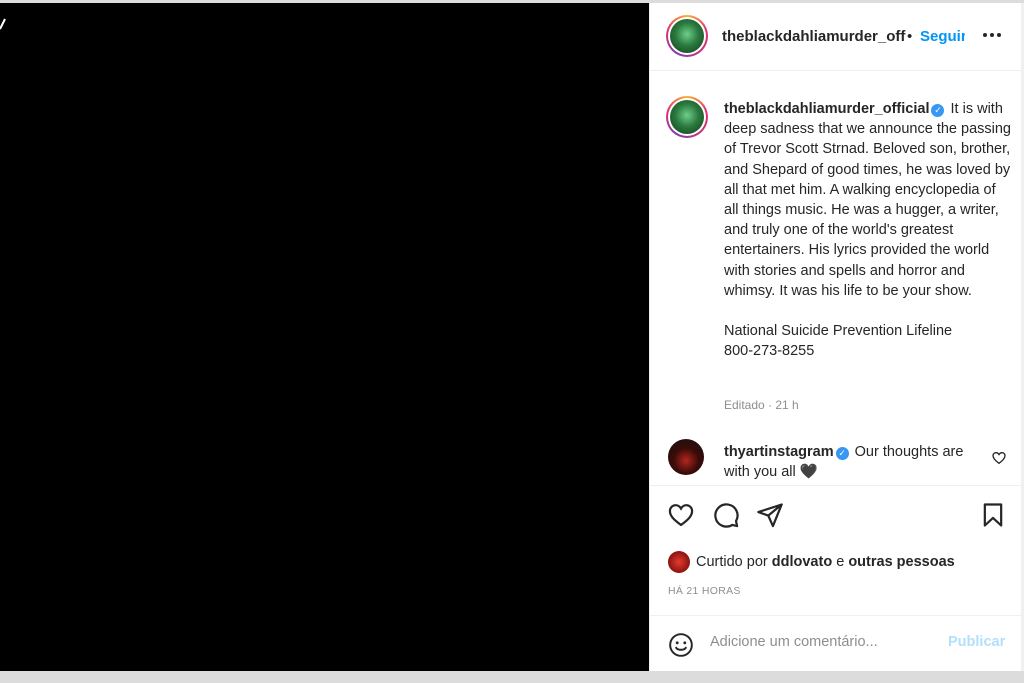 This screenshot has height=683, width=1024. What do you see at coordinates (901, 562) in the screenshot?
I see `others-link: outras pessoas` at bounding box center [901, 562].